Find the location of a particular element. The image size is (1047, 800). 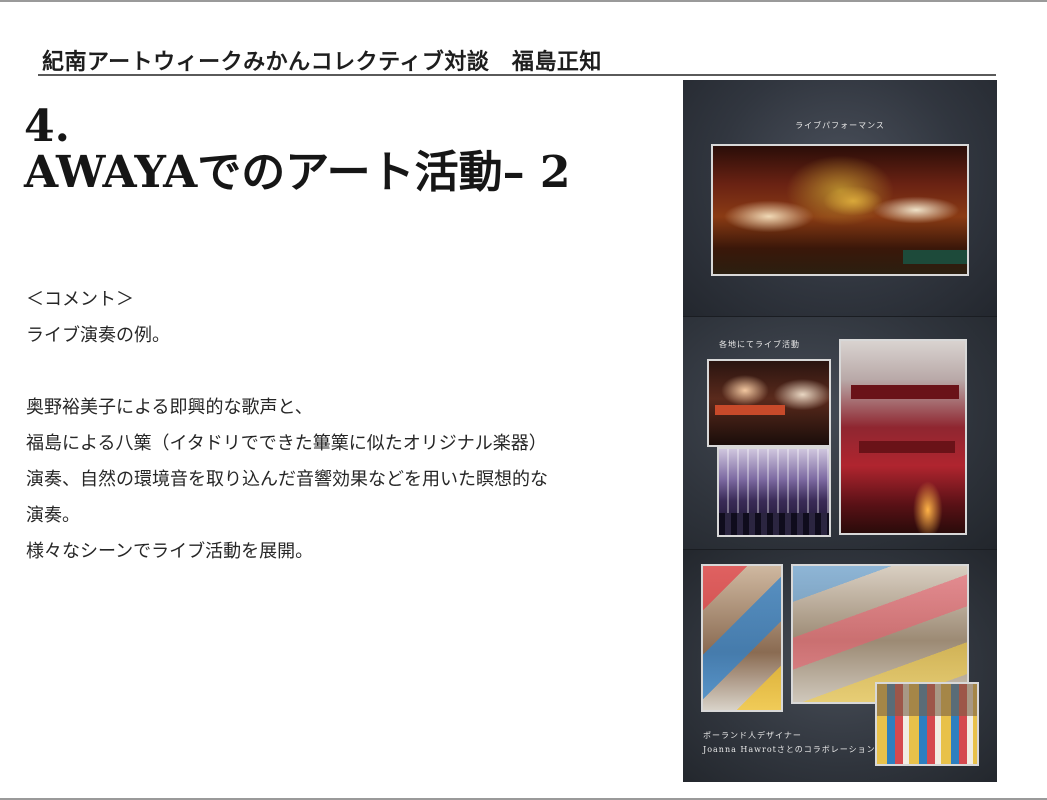

collage-panel-collaboration: ポーランド人デザイナー Joanna Hawrotさとのコラボレーション is located at coordinates (840, 665).